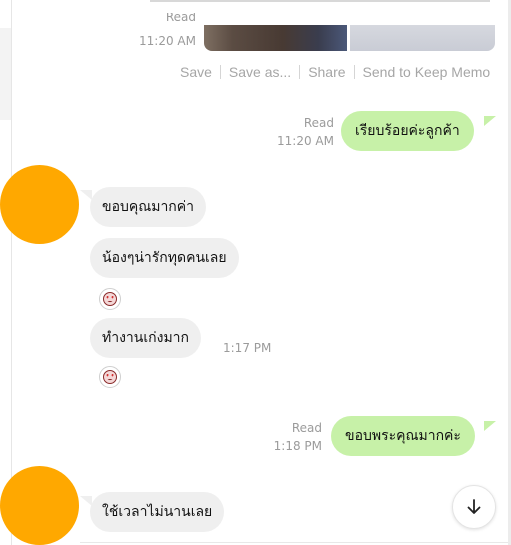 The image size is (511, 545). Describe the element at coordinates (403, 436) in the screenshot. I see `outgoing-message-bubble: ขอบพระคุณมากค่ะ` at that location.